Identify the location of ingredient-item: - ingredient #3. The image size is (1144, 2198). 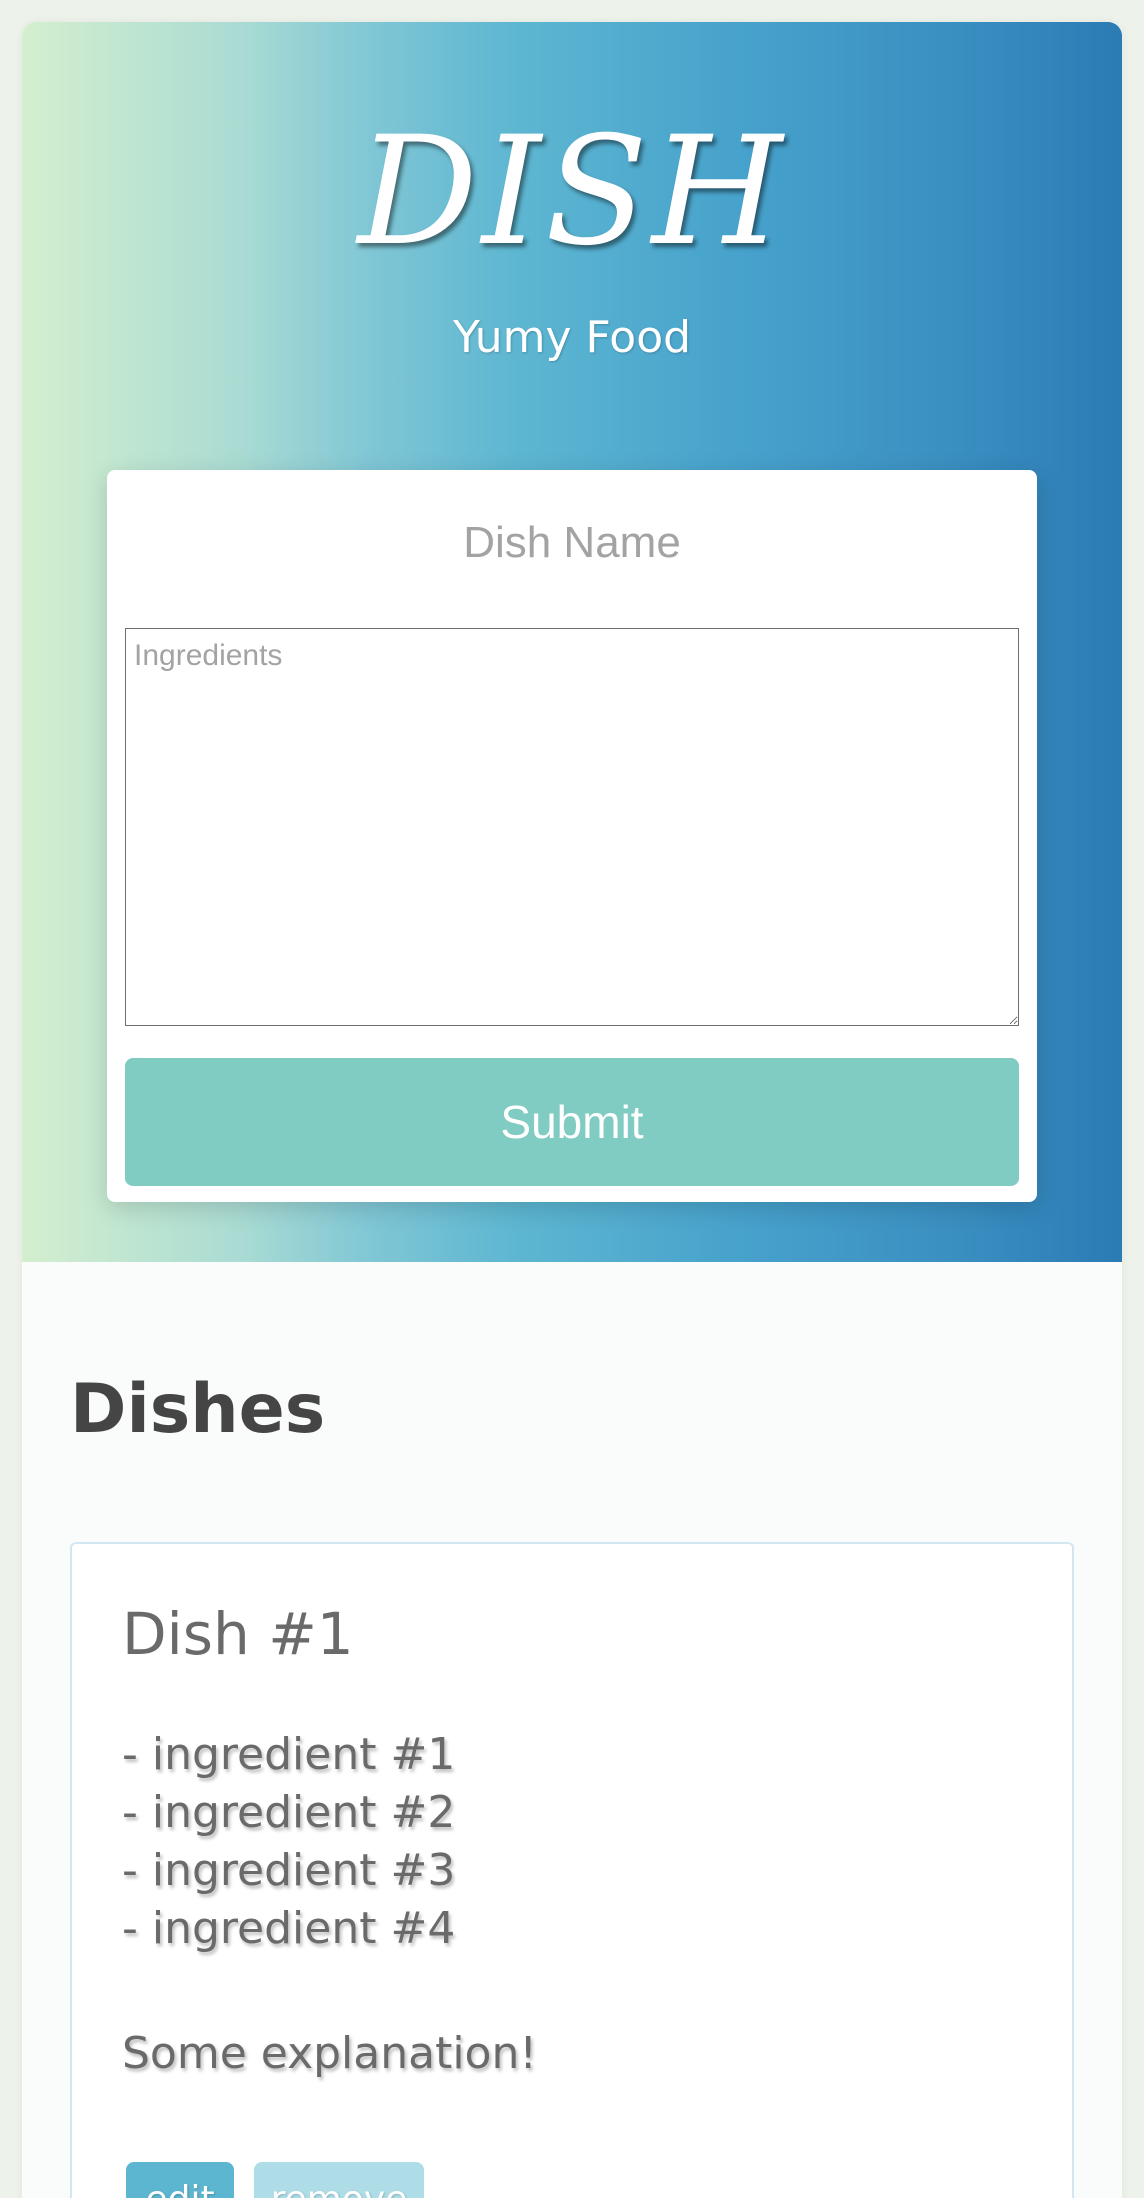
(289, 1870).